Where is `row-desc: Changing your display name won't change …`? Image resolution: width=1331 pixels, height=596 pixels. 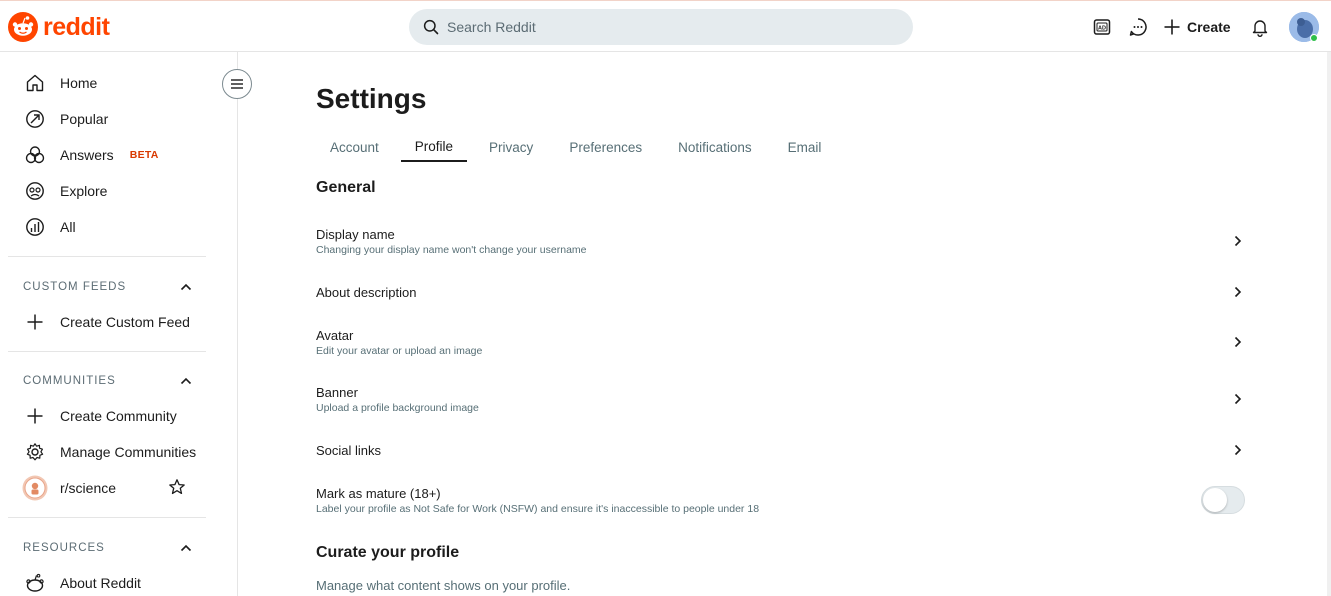 row-desc: Changing your display name won't change … is located at coordinates (451, 249).